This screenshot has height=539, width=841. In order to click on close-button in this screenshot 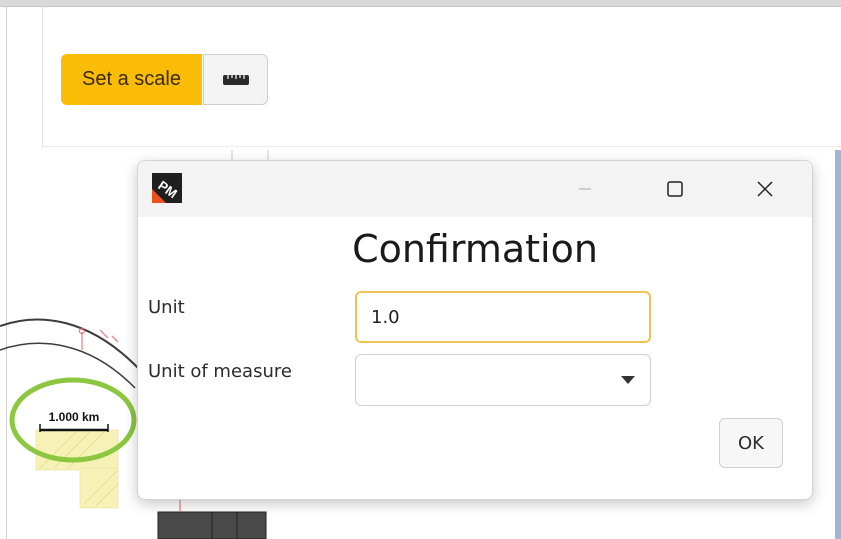, I will do `click(765, 189)`.